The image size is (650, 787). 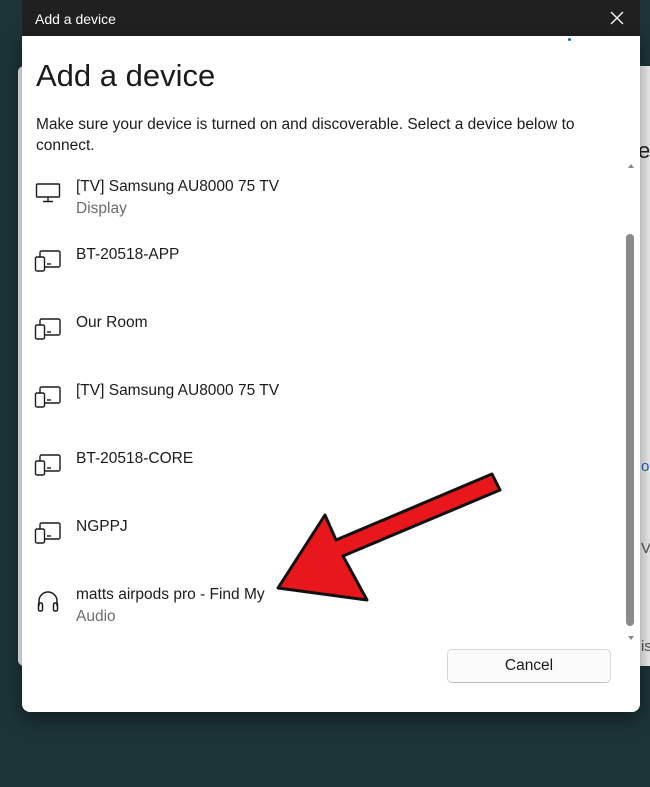 I want to click on device-name: BT-20518-CORE, so click(x=135, y=458).